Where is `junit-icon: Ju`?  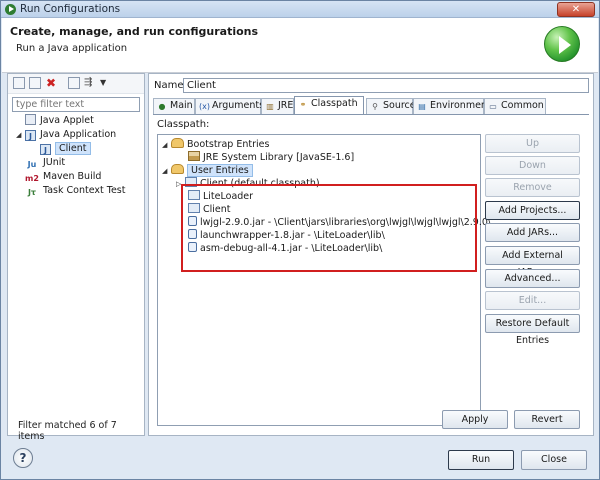
junit-icon: Ju is located at coordinates (32, 164).